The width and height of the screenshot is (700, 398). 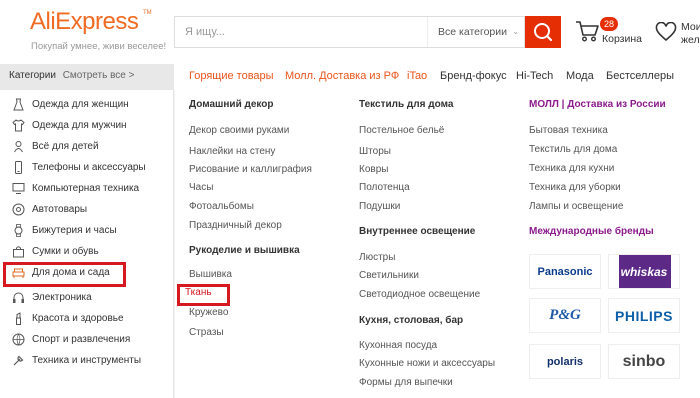 I want to click on sidebar-item-auto: Автотовары, so click(x=87, y=209).